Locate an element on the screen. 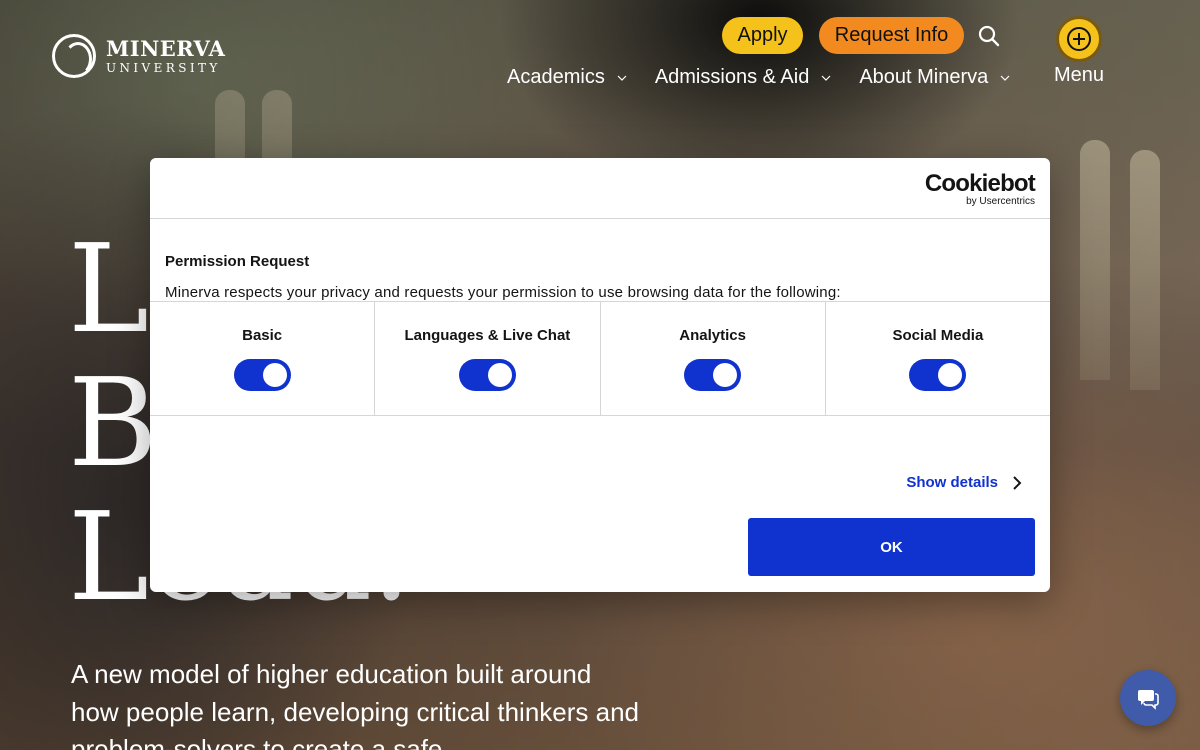 Image resolution: width=1200 pixels, height=750 pixels. menu-button: Menu is located at coordinates (1079, 51).